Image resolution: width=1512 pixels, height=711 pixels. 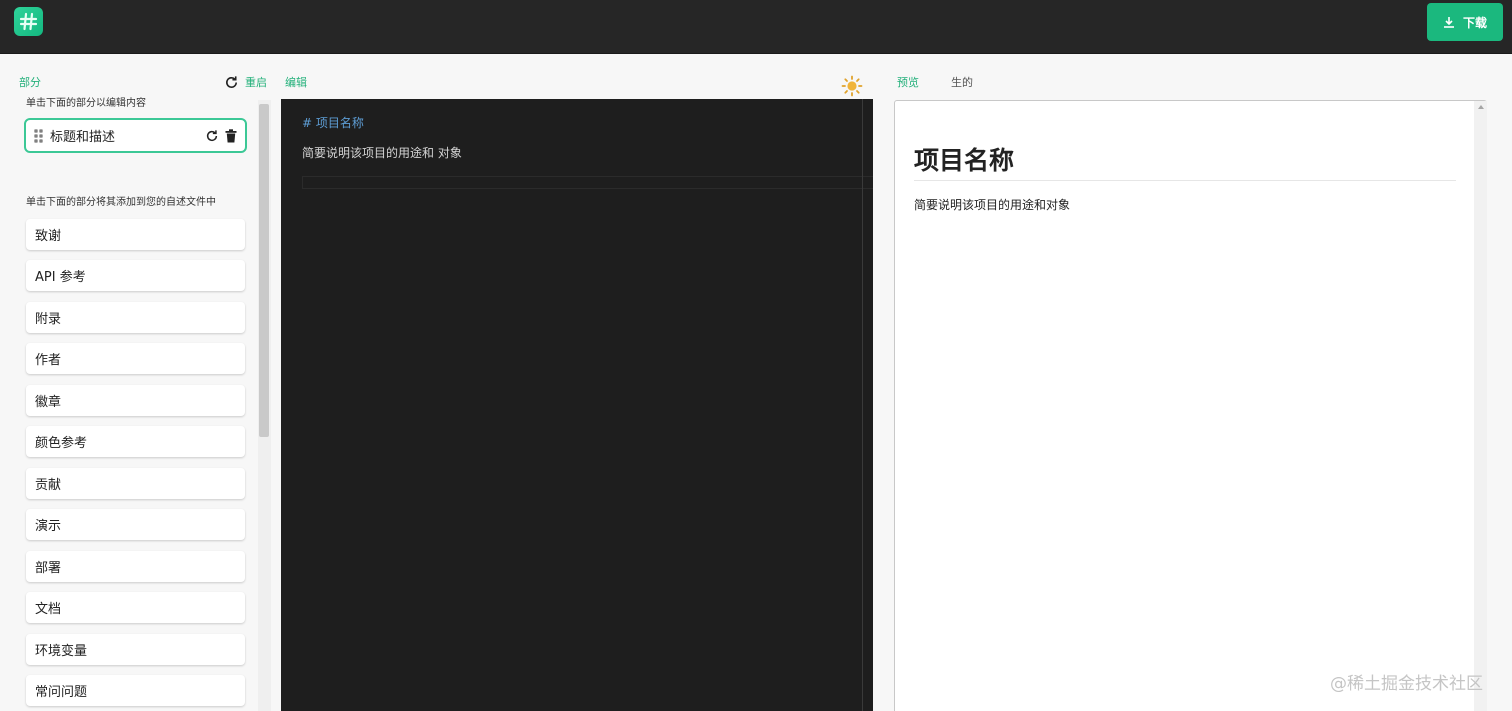 What do you see at coordinates (135, 135) in the screenshot?
I see `selected-section-item: 标题和描述` at bounding box center [135, 135].